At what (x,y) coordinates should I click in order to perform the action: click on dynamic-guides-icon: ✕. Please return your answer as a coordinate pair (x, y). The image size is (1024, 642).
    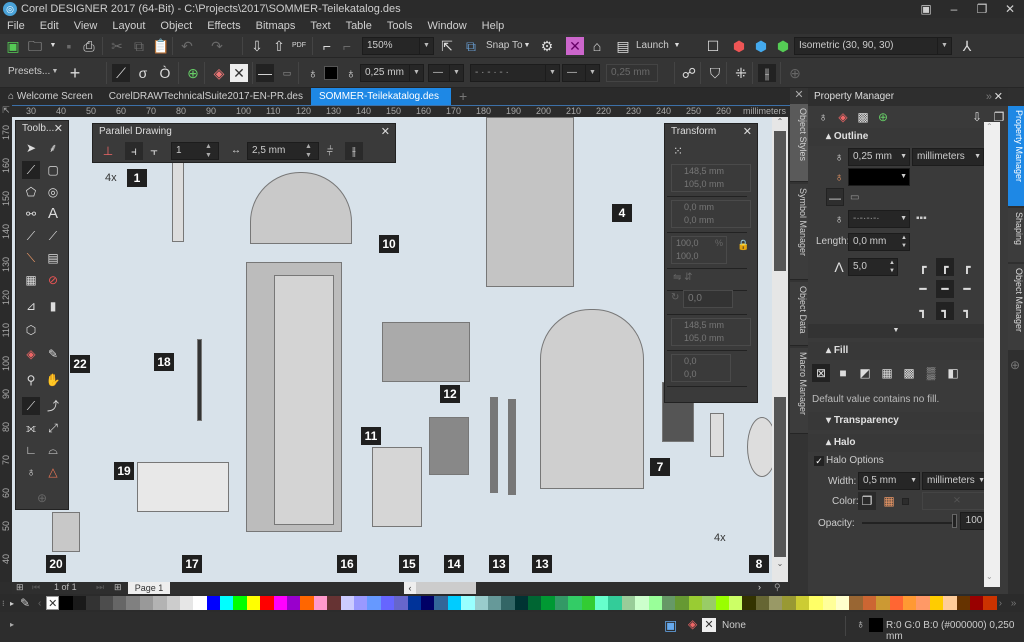
    Looking at the image, I should click on (575, 46).